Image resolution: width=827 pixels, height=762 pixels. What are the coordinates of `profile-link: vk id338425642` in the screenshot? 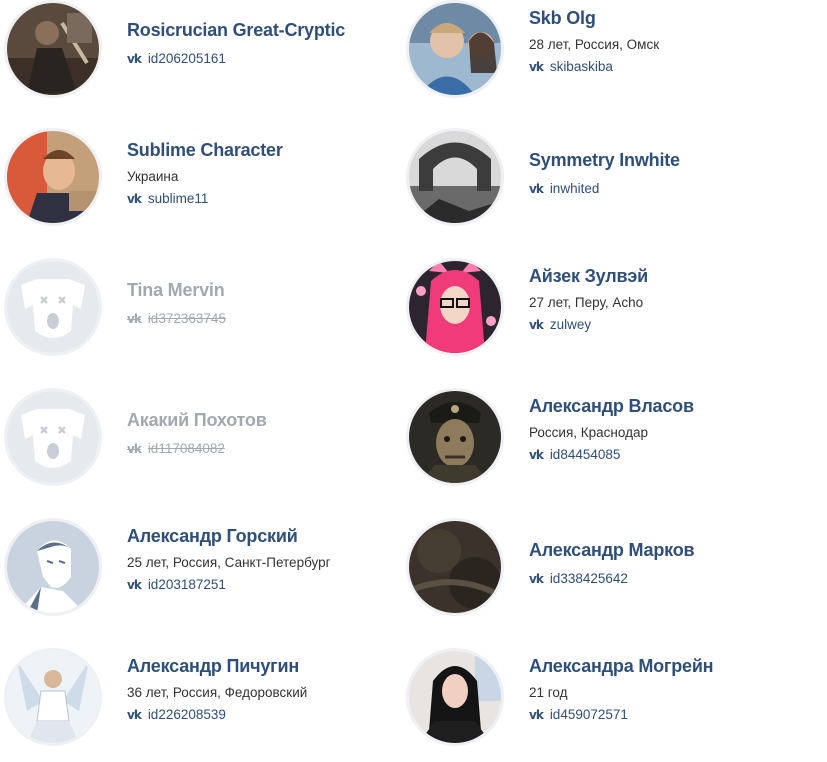 It's located at (611, 578).